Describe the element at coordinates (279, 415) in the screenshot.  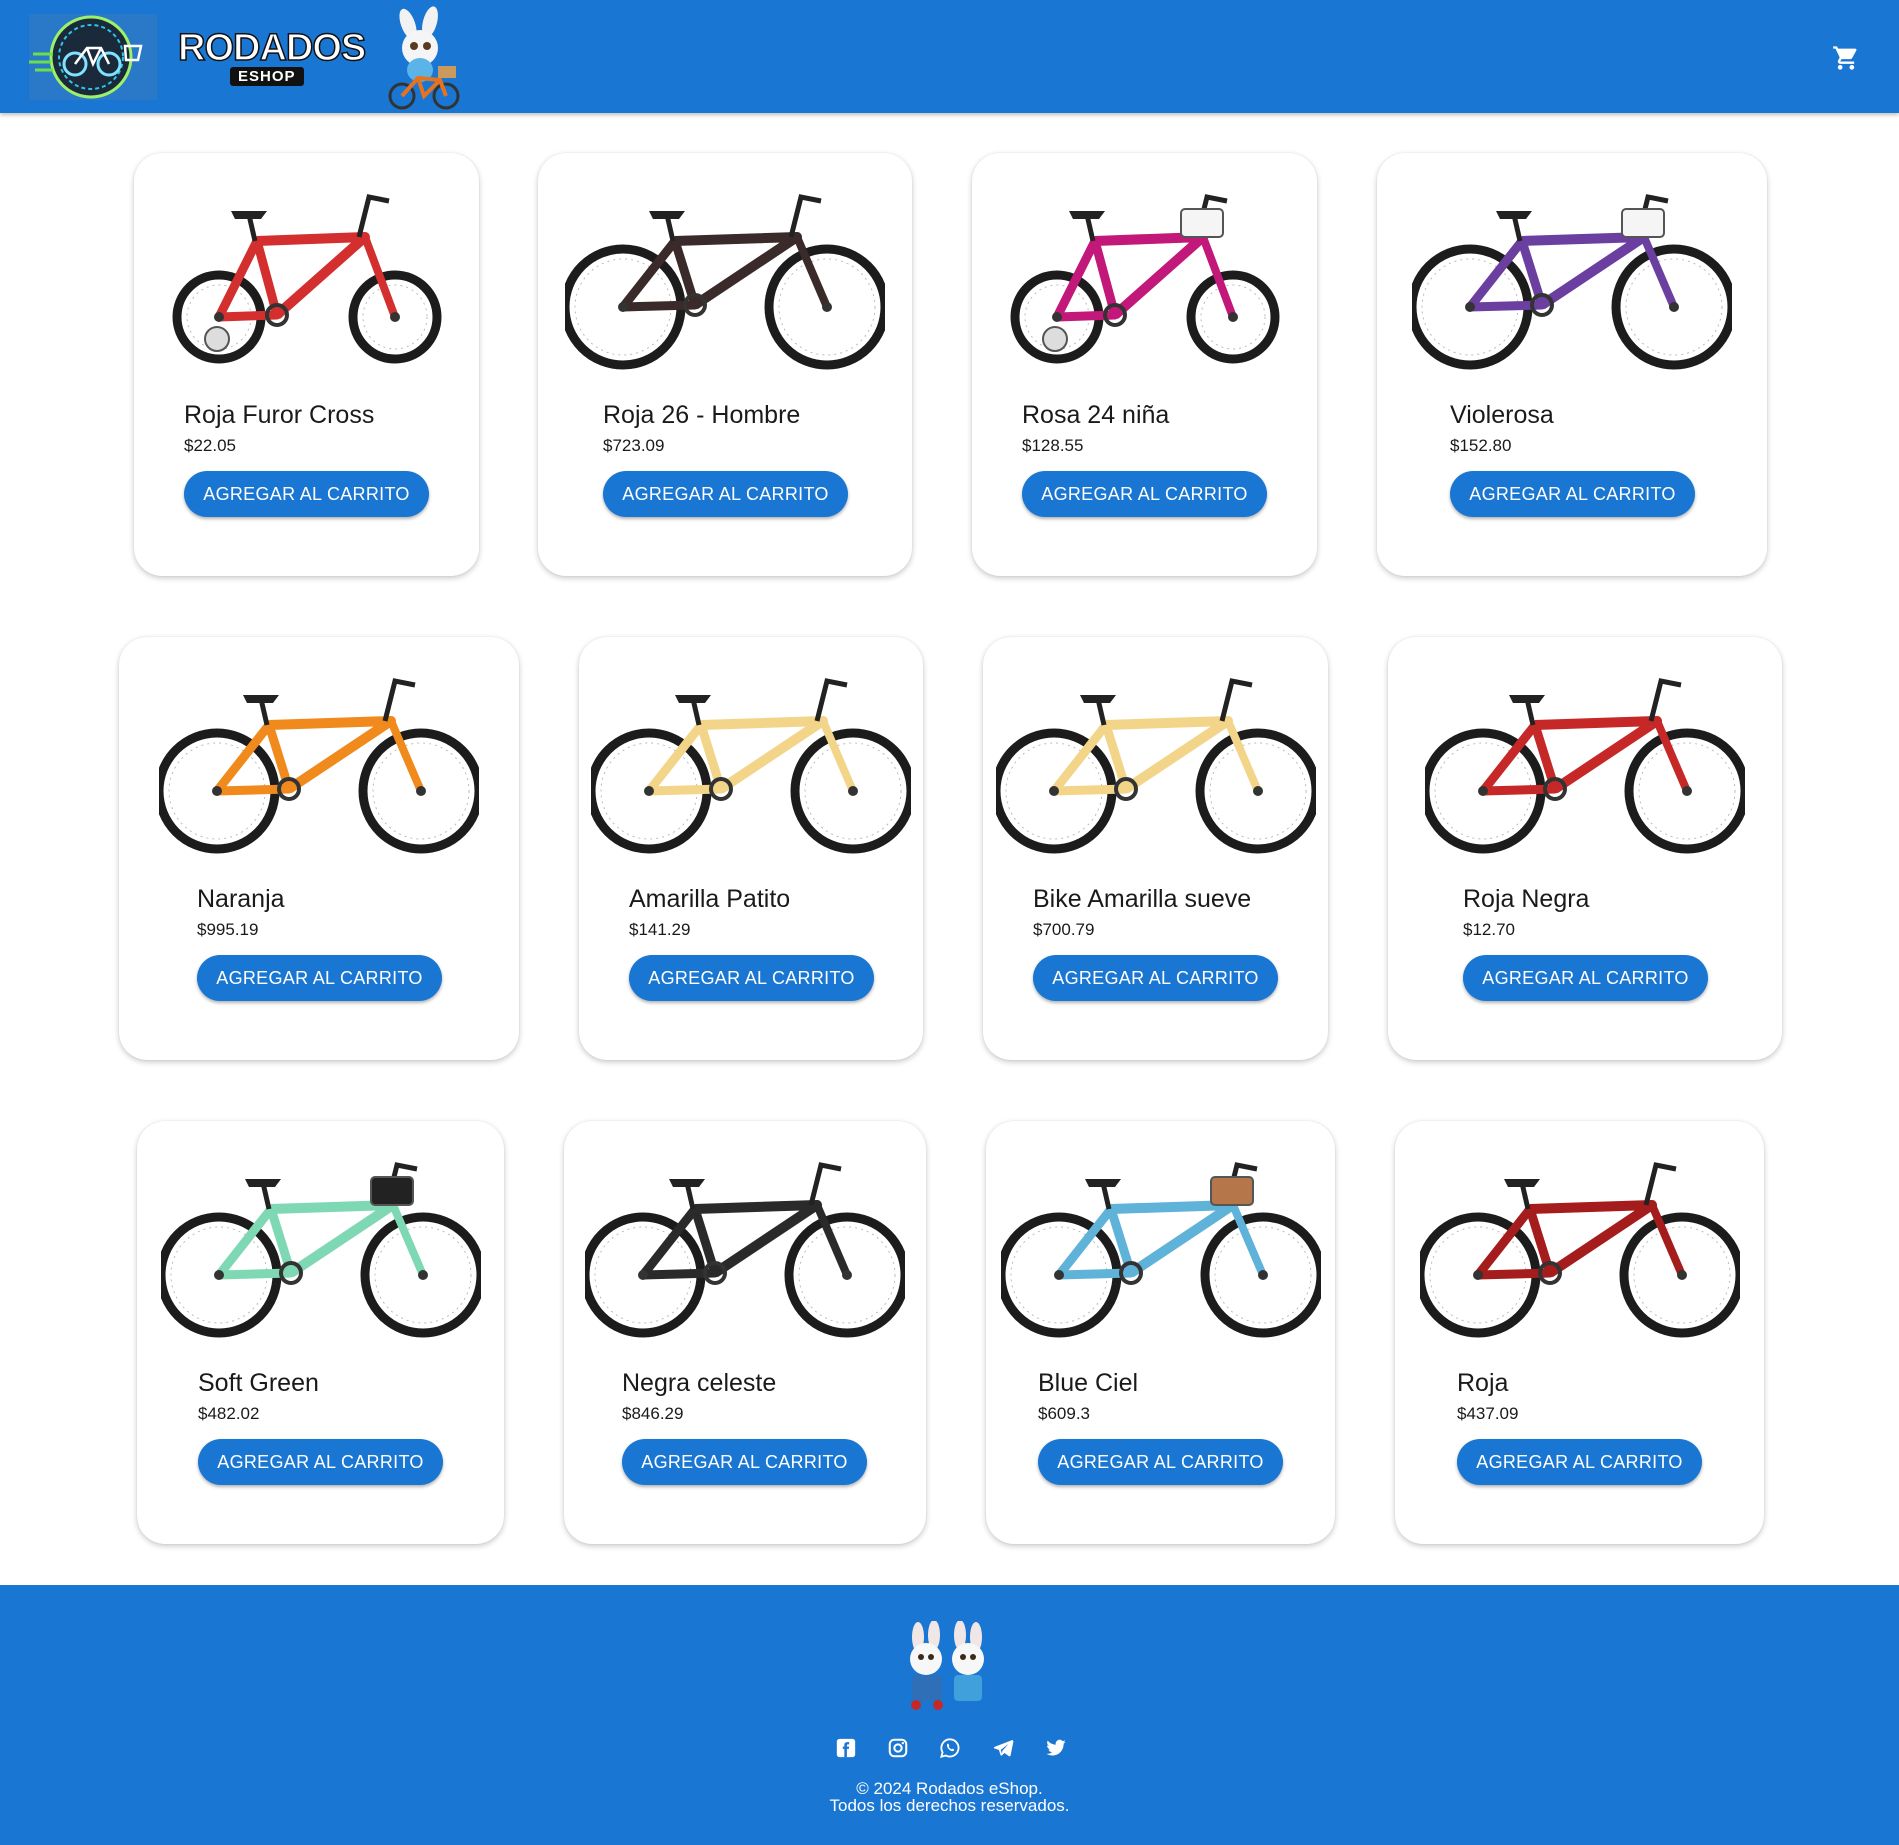
I see `product-name: Roja Furor Cross` at that location.